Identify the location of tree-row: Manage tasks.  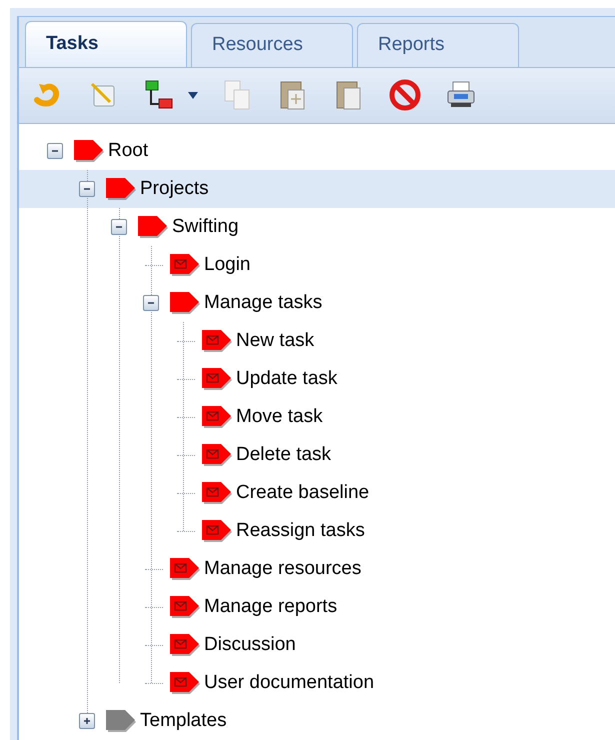
(317, 303).